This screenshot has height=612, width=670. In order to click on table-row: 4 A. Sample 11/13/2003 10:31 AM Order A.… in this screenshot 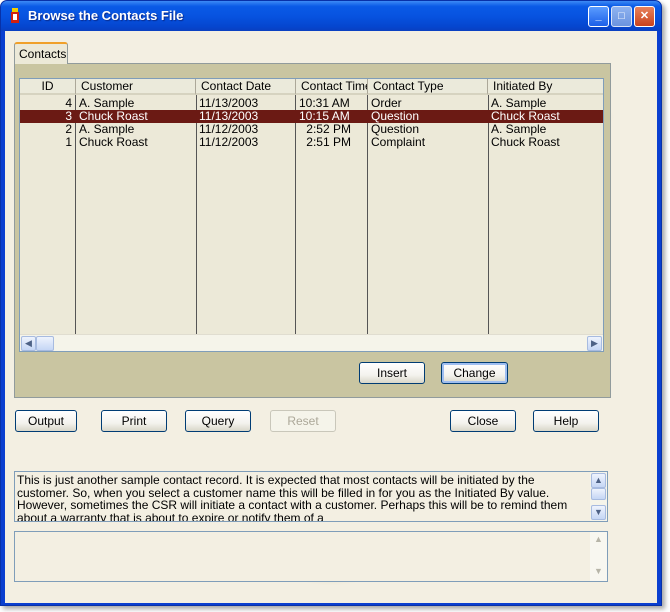, I will do `click(311, 103)`.